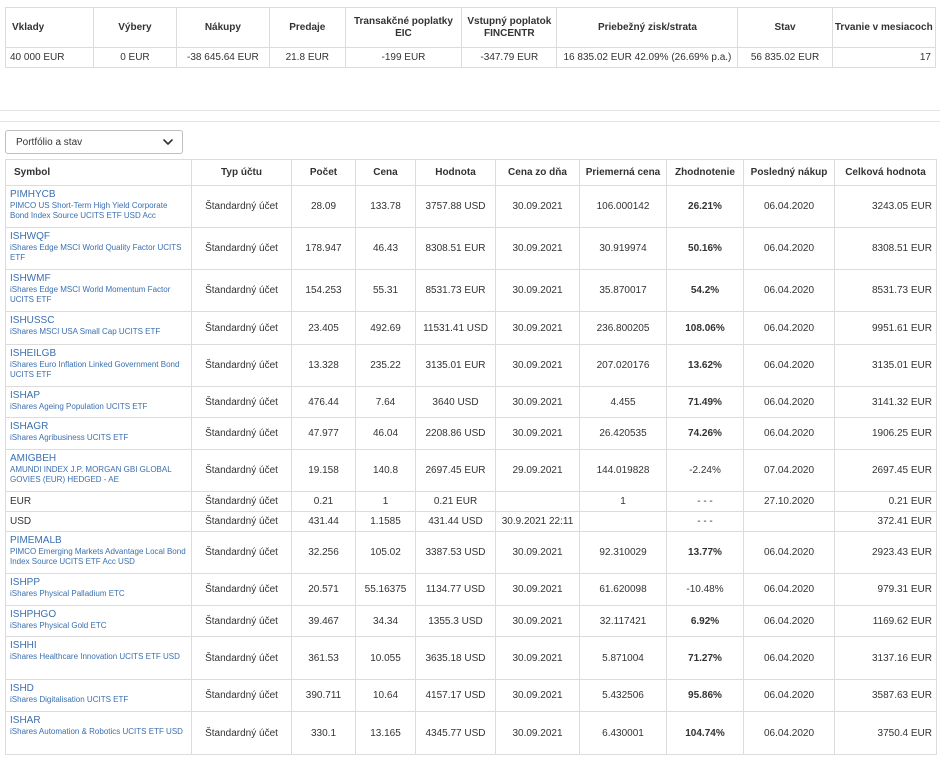  I want to click on value-cell: 4345.77 USD, so click(455, 733).